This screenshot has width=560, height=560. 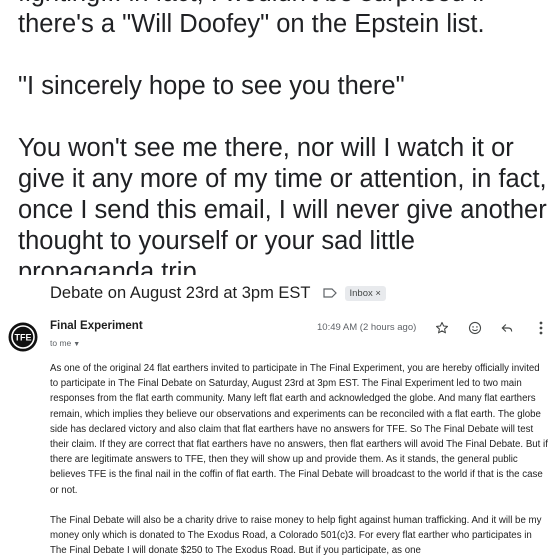 I want to click on more-vert-icon, so click(x=541, y=328).